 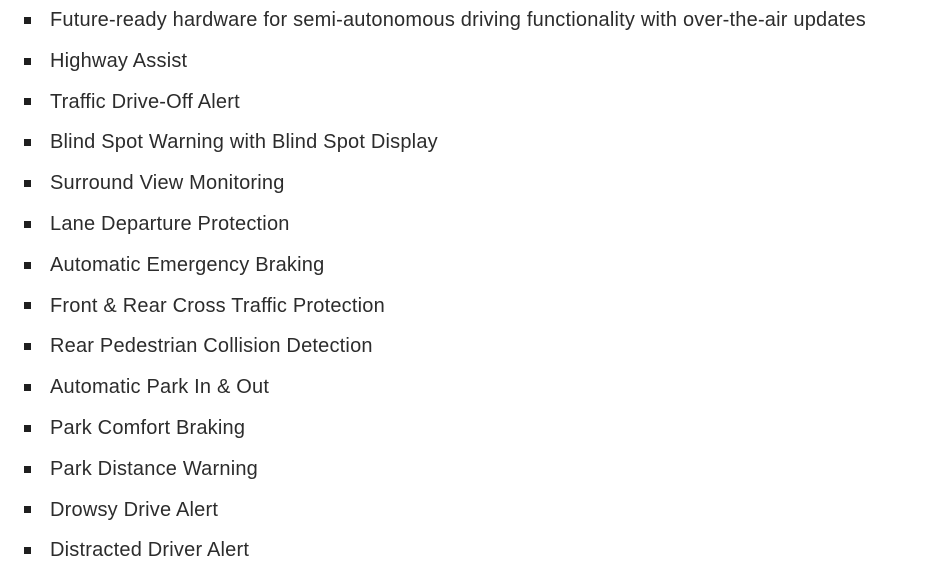 I want to click on list-item-label: Automatic Emergency Braking, so click(x=187, y=264).